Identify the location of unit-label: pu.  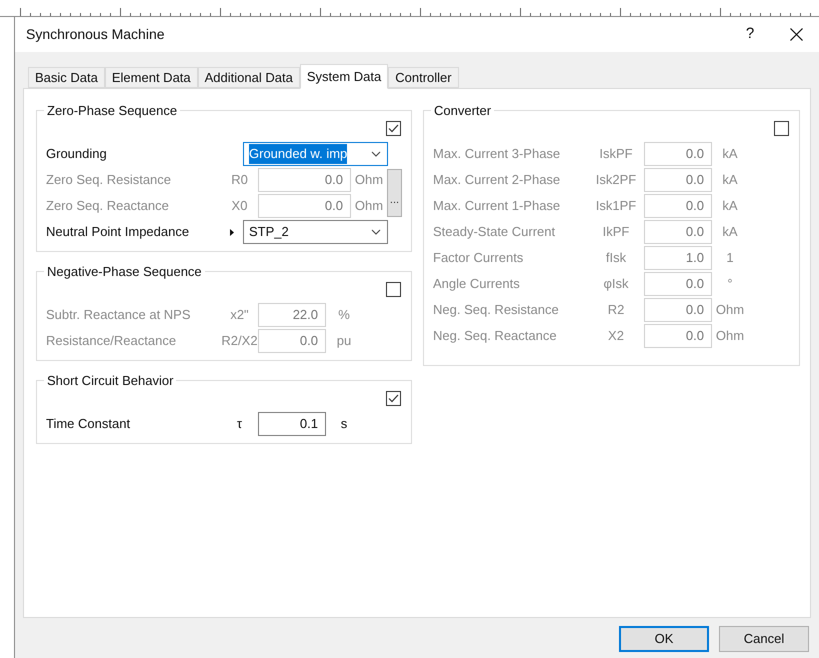
(344, 341).